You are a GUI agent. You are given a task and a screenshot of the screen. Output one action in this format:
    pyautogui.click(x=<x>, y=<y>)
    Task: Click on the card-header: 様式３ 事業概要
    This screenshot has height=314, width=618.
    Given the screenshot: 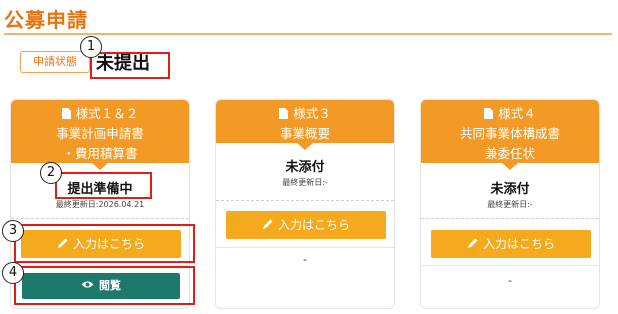 What is the action you would take?
    pyautogui.click(x=305, y=125)
    